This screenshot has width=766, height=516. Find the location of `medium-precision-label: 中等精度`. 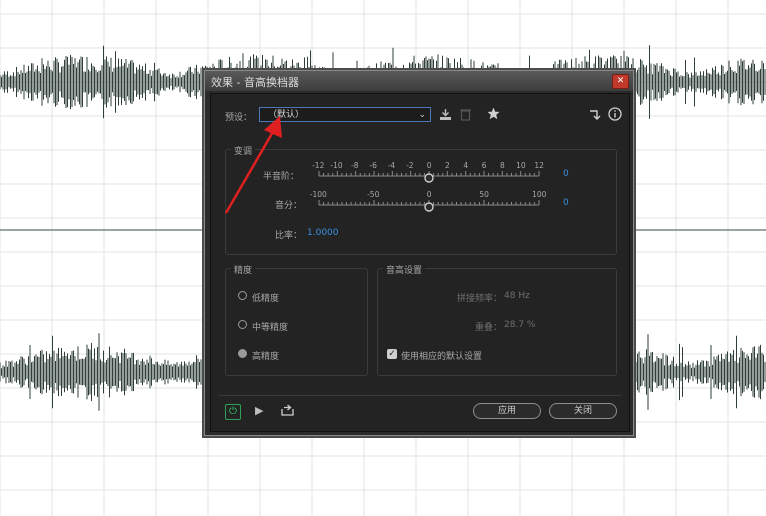

medium-precision-label: 中等精度 is located at coordinates (270, 328).